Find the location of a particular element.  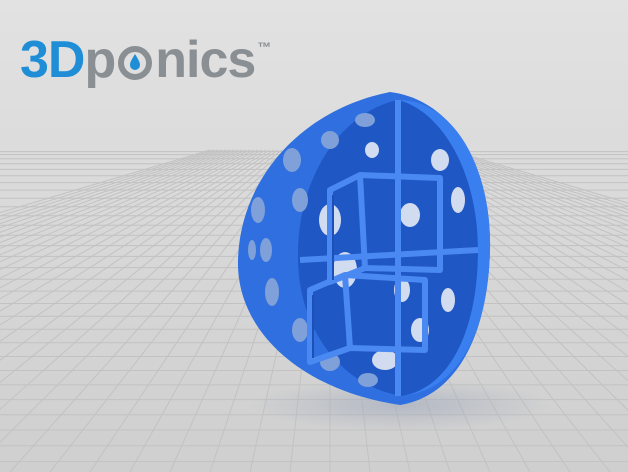

logo-text-3d: 3D is located at coordinates (52, 60).